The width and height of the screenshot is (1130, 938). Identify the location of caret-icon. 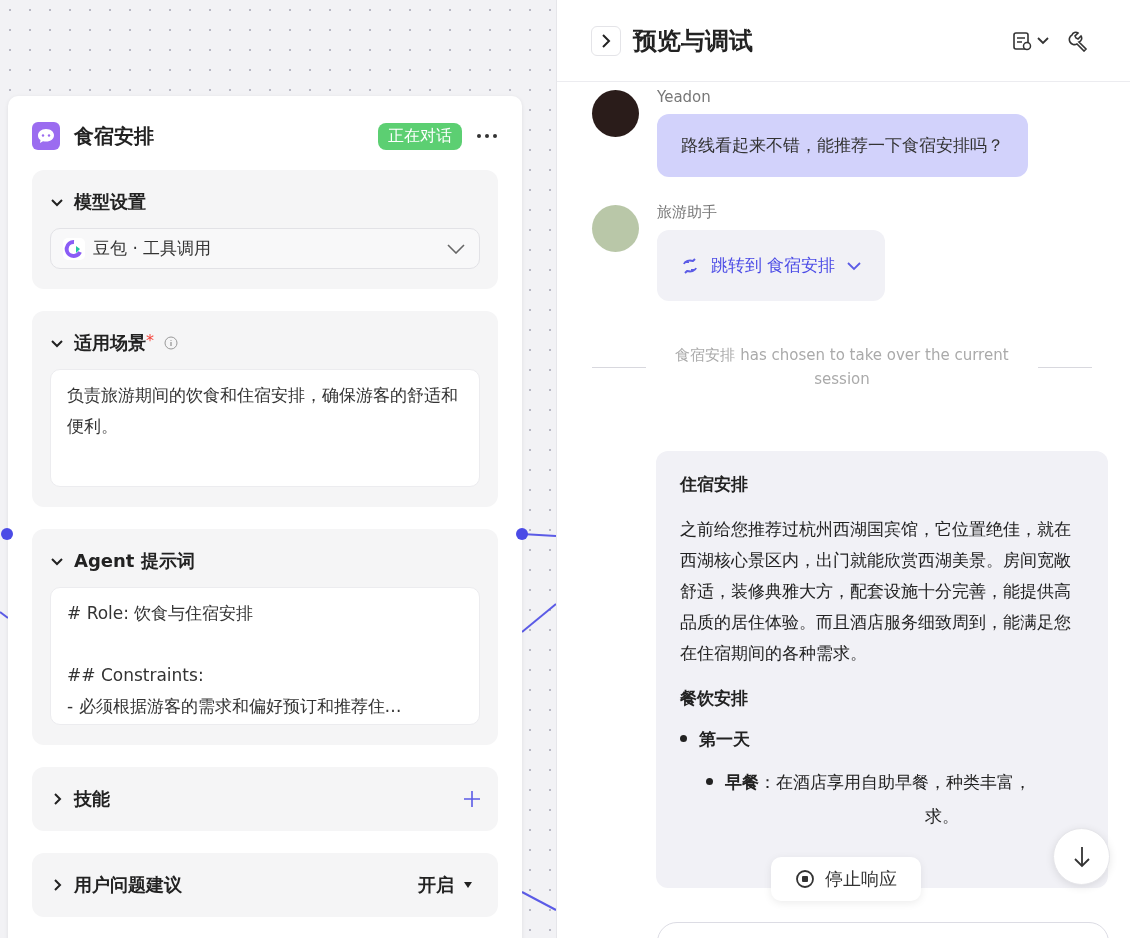
(468, 885).